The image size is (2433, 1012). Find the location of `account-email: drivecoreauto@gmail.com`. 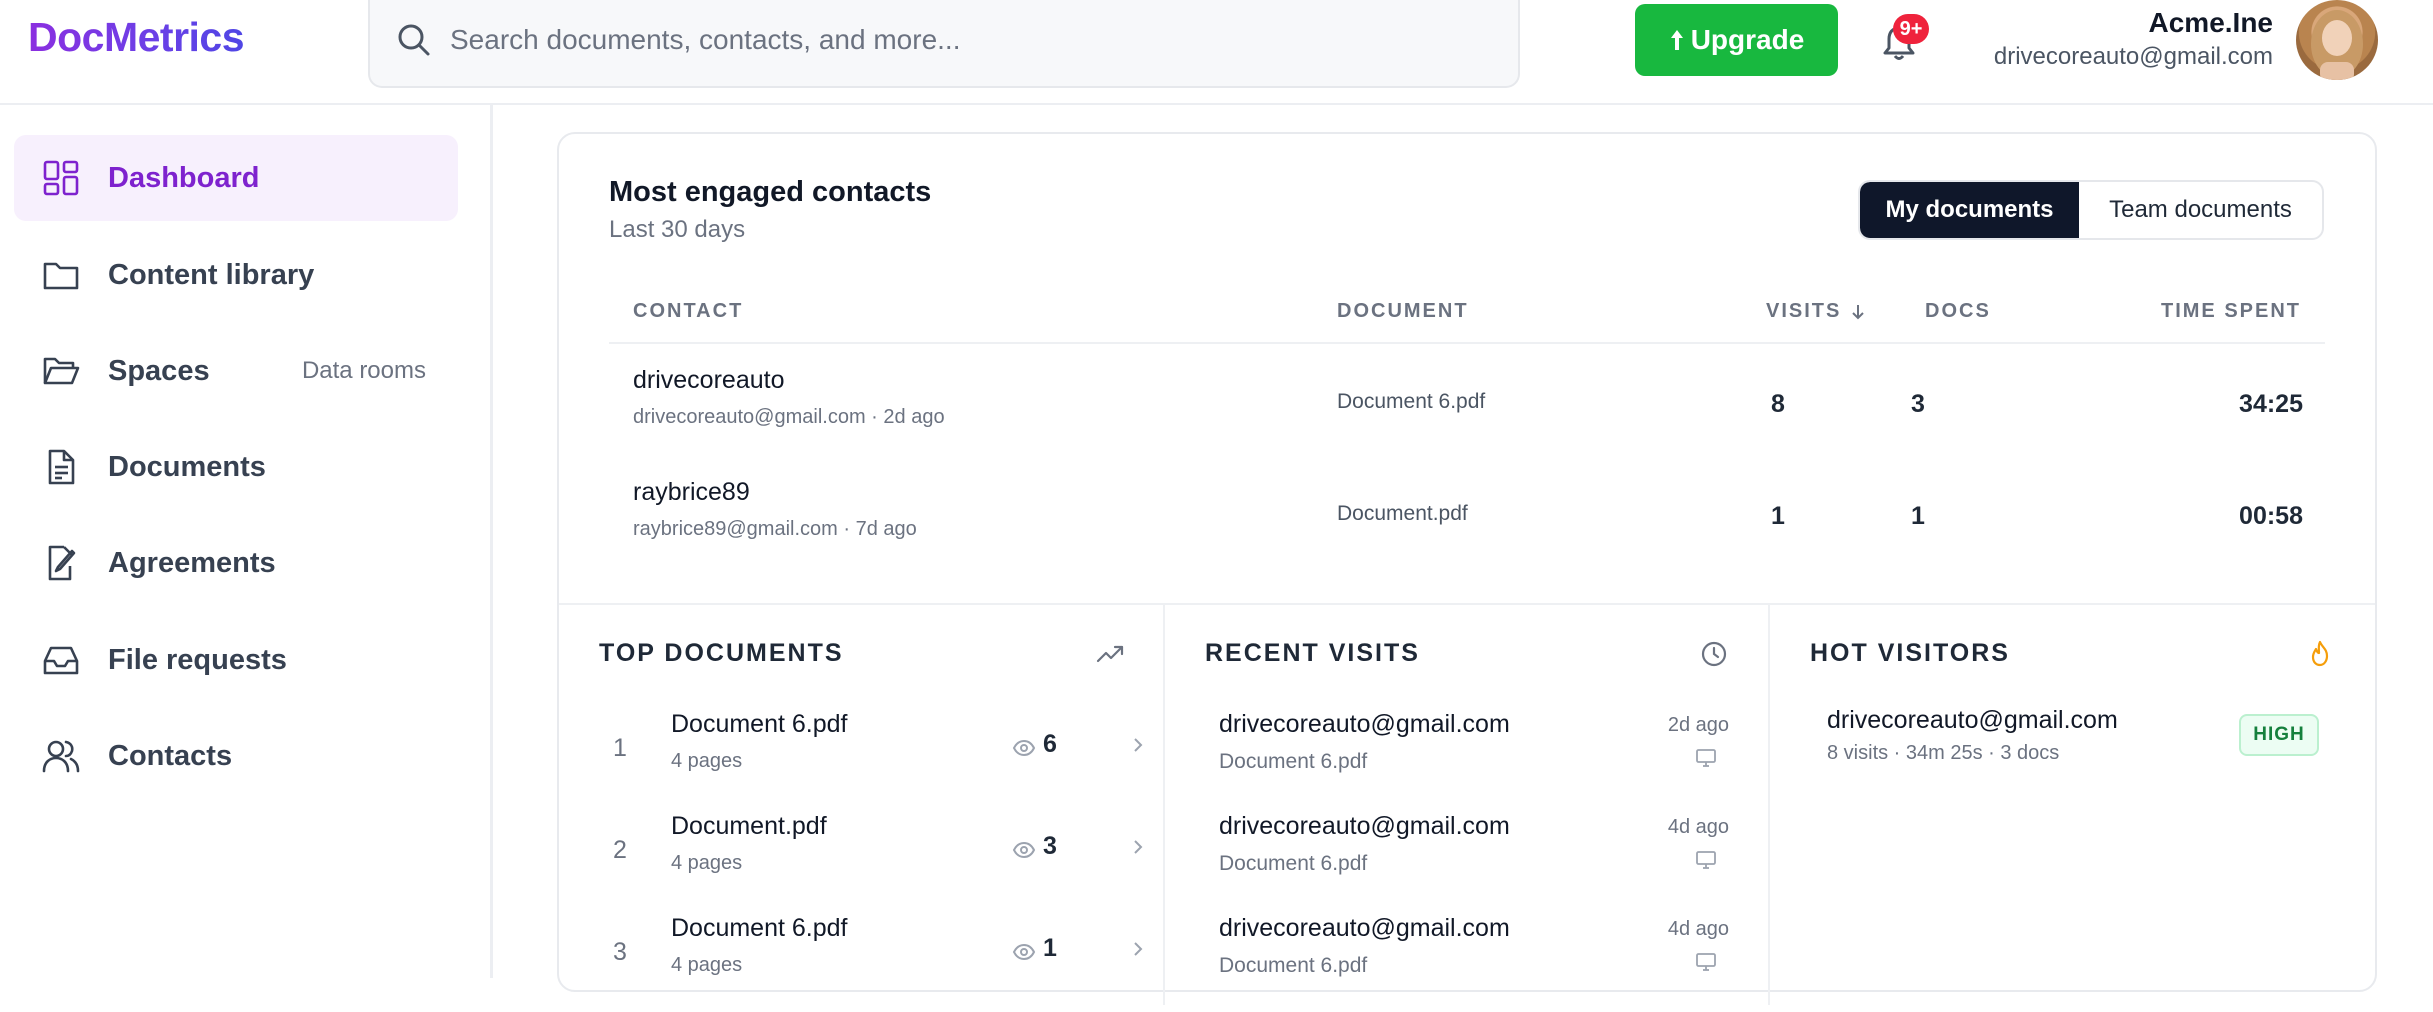

account-email: drivecoreauto@gmail.com is located at coordinates (2133, 56).